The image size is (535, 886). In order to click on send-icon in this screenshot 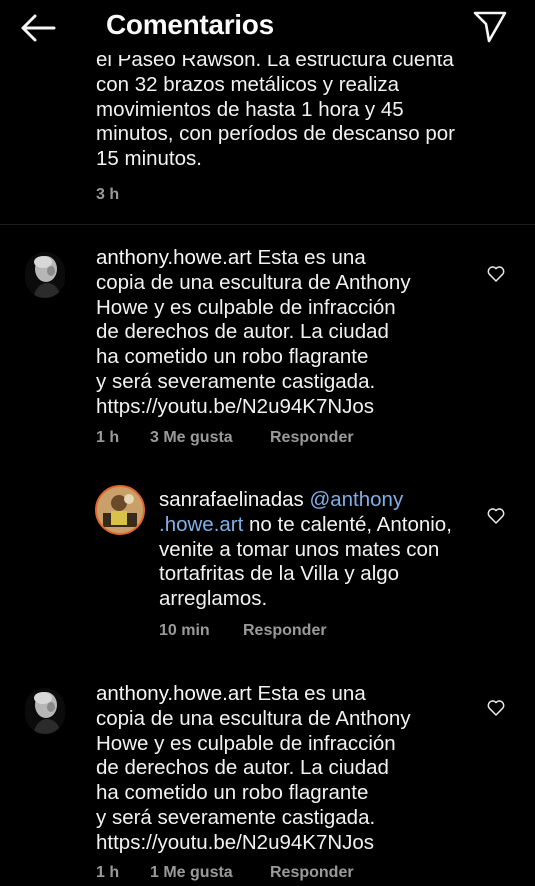, I will do `click(490, 27)`.